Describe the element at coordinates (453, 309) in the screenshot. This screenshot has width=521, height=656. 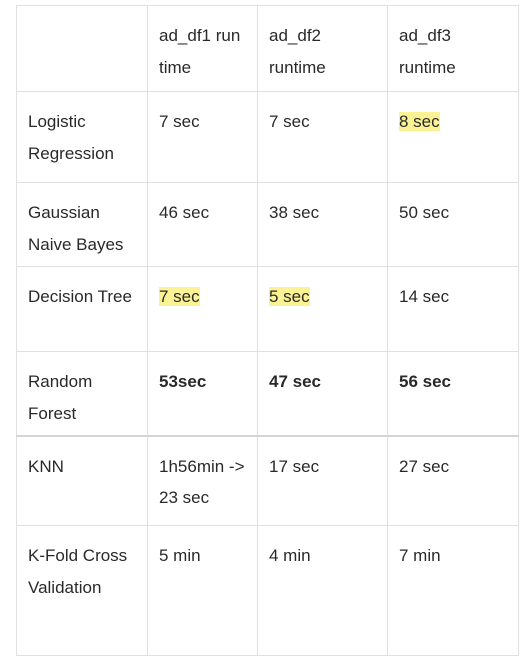
I see `runtime-cell: 14 sec` at that location.